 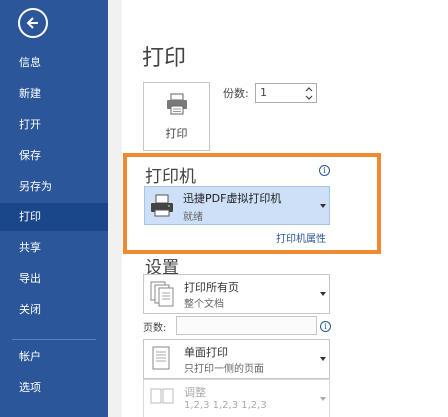 I want to click on collate-select: 调整 1,2,3 1,2,3 1,2,3, so click(x=236, y=398).